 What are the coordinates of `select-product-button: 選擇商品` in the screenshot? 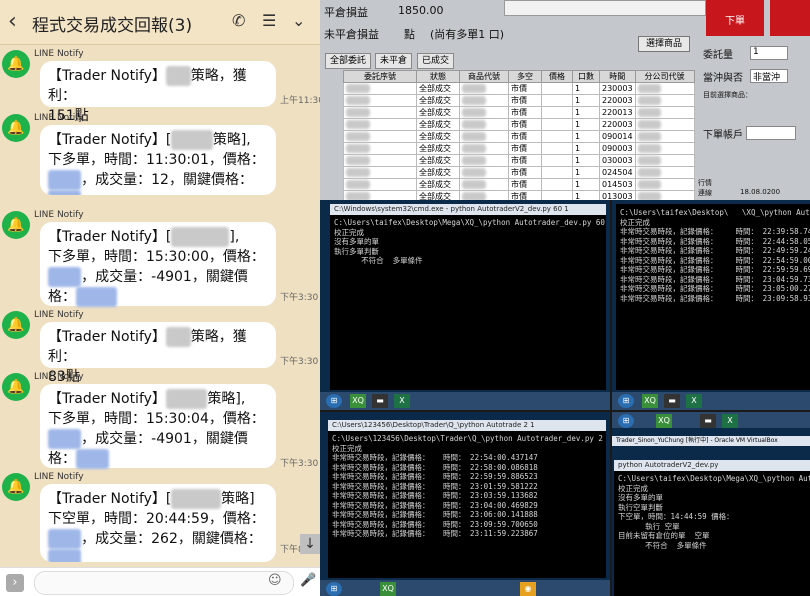 It's located at (664, 44).